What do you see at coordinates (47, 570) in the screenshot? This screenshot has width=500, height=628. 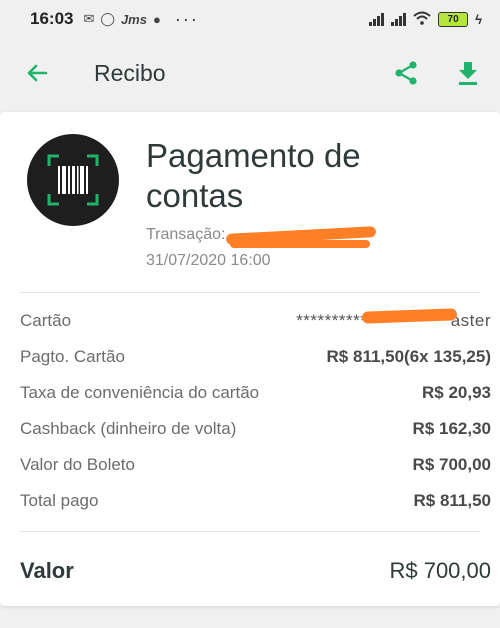 I see `total-label: Valor` at bounding box center [47, 570].